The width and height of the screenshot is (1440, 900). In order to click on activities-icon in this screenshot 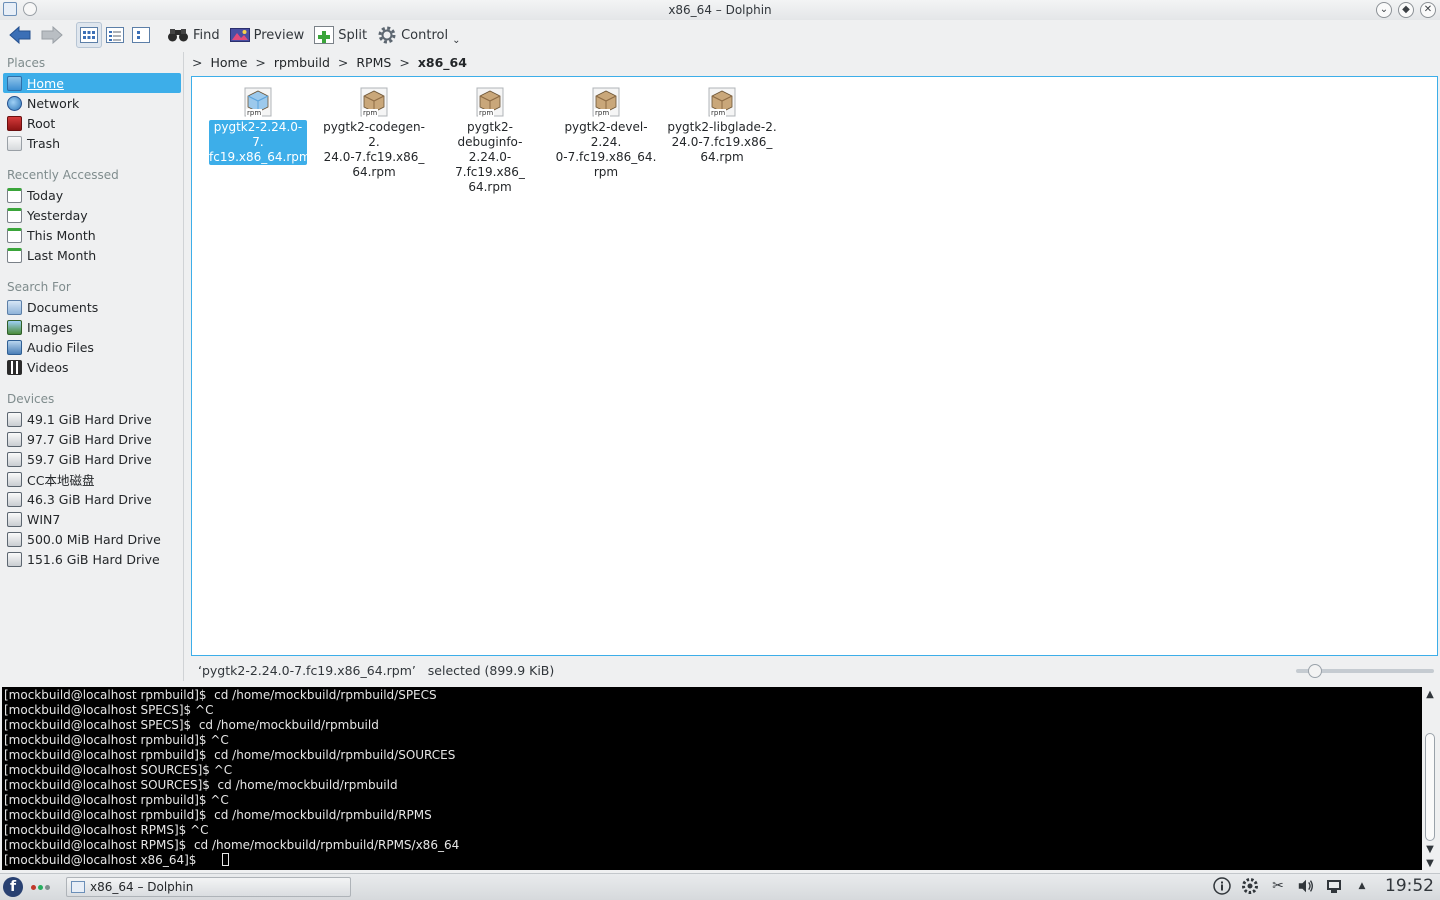, I will do `click(40, 887)`.